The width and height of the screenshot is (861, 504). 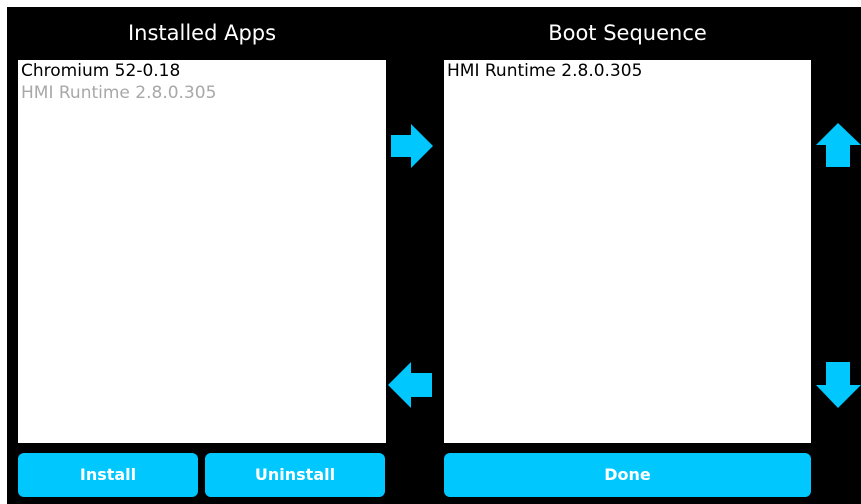 I want to click on move-down-button, so click(x=838, y=385).